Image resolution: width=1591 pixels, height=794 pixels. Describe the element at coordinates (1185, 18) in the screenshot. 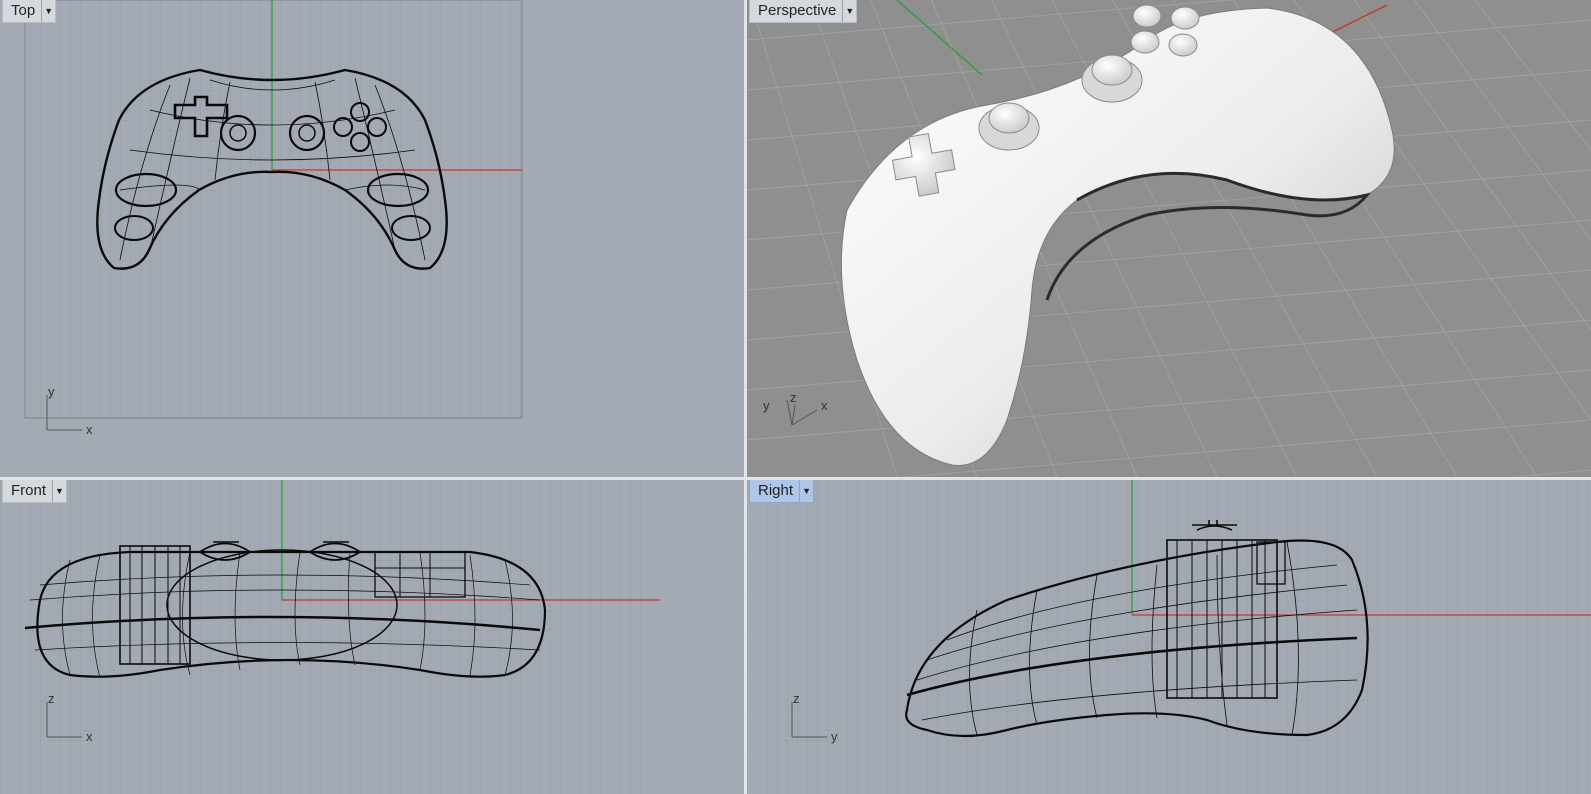

I see `face-button-right-top` at that location.